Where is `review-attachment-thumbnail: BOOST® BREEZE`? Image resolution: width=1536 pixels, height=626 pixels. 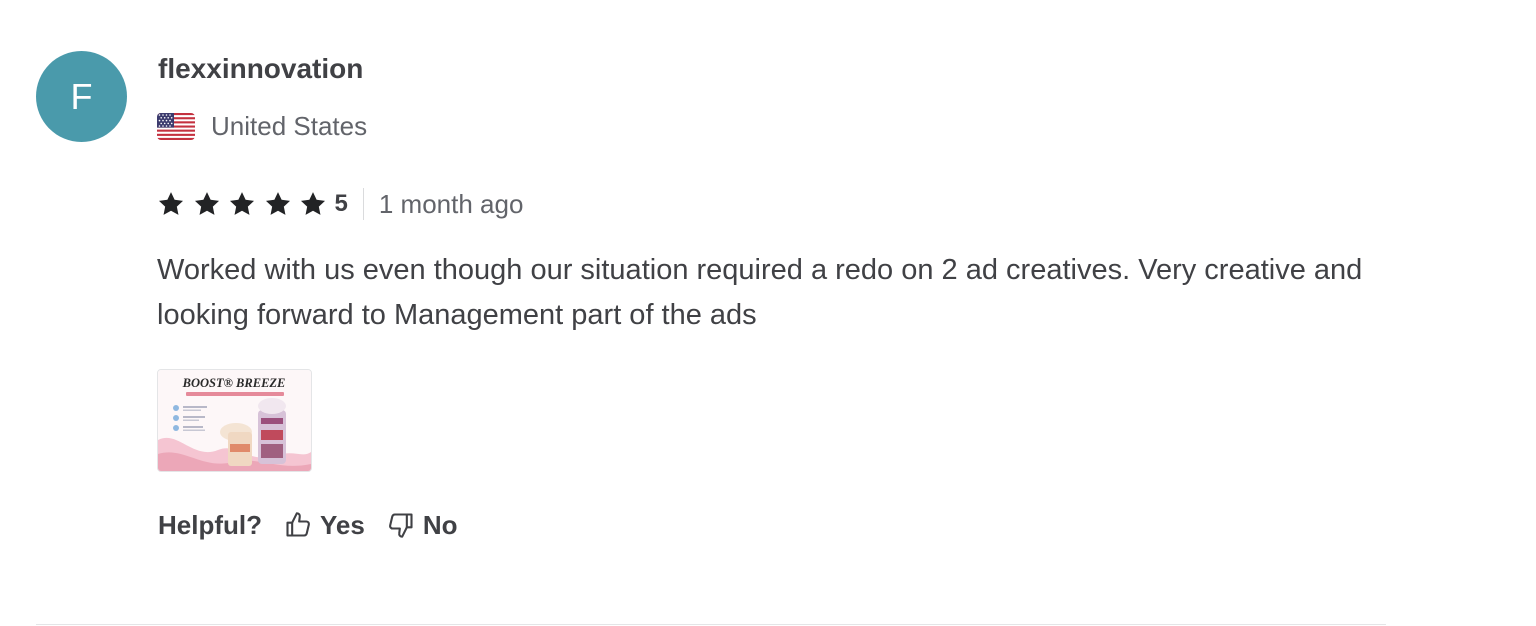
review-attachment-thumbnail: BOOST® BREEZE is located at coordinates (234, 420).